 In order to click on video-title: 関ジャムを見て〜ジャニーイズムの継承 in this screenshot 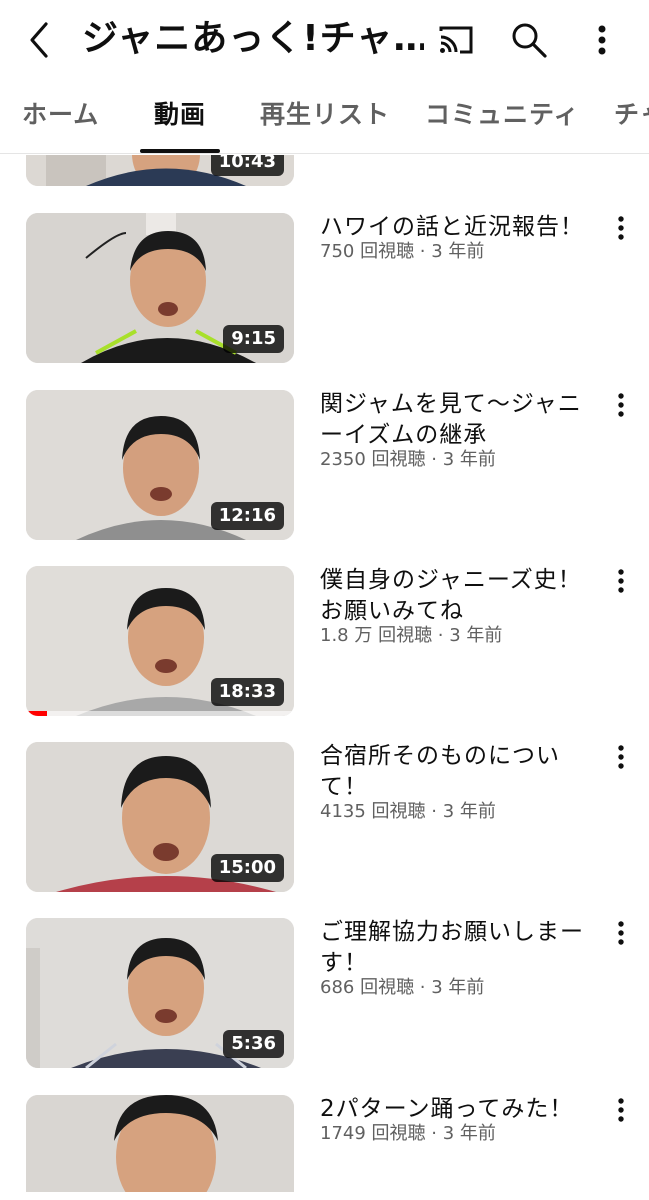, I will do `click(460, 420)`.